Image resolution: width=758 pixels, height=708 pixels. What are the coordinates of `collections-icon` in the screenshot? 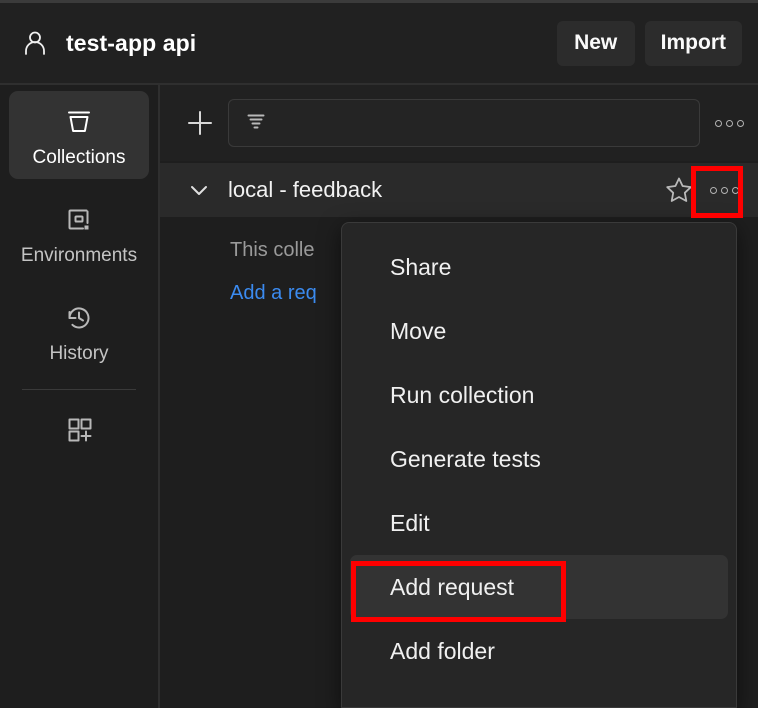 It's located at (79, 122).